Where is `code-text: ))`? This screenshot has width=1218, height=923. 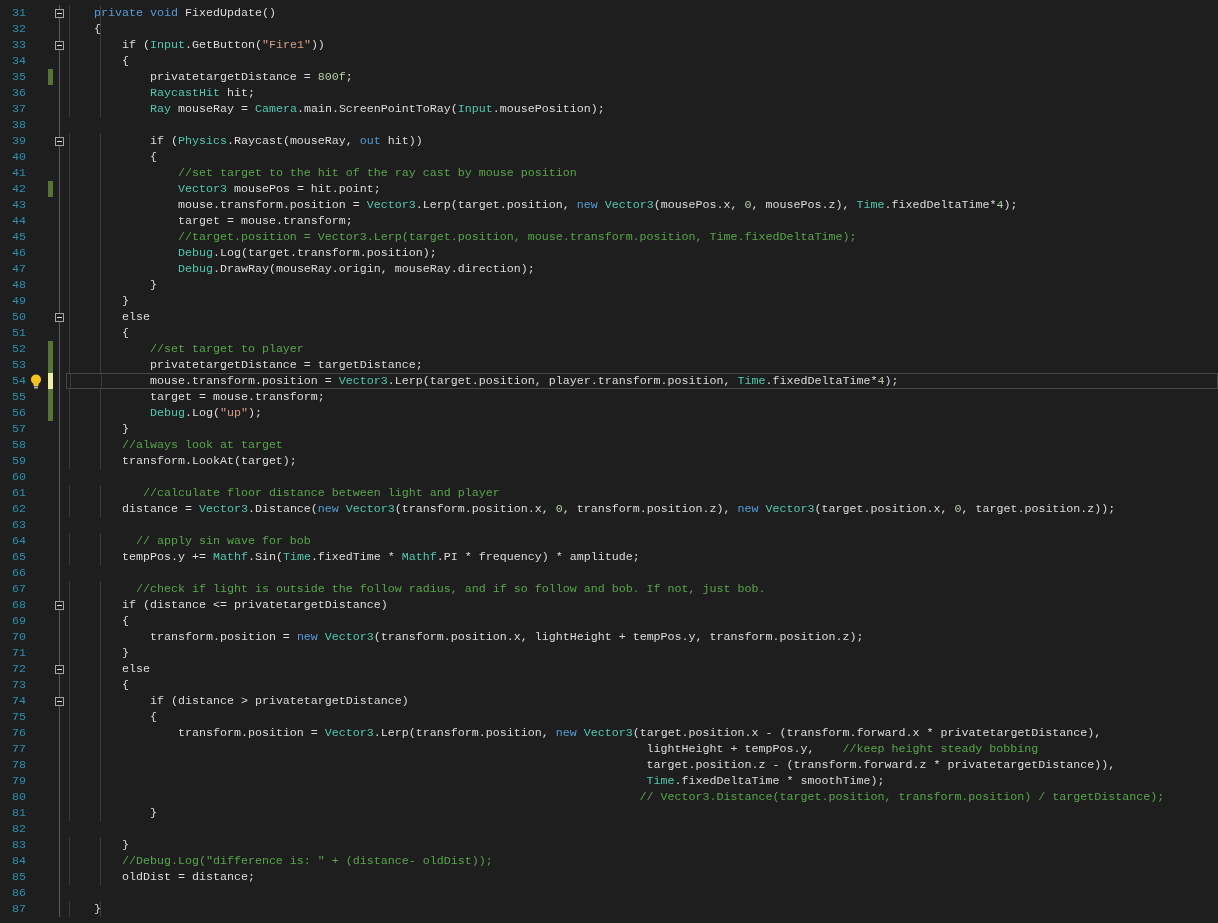
code-text: )) is located at coordinates (317, 45).